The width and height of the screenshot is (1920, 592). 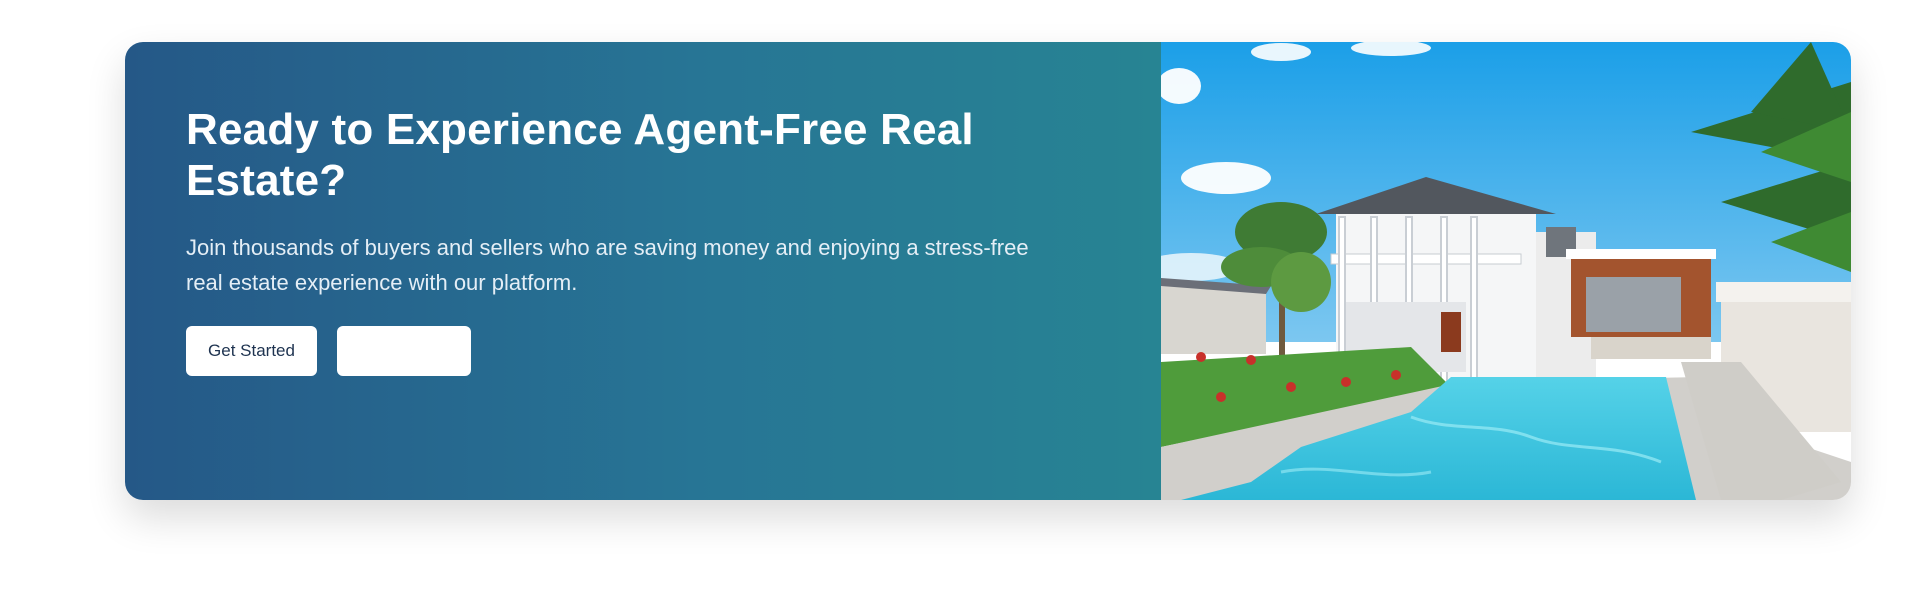 What do you see at coordinates (673, 351) in the screenshot?
I see `cta-actions: Get Started` at bounding box center [673, 351].